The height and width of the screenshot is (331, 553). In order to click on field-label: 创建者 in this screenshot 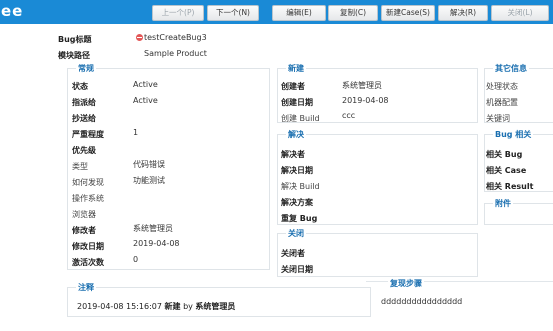, I will do `click(293, 86)`.